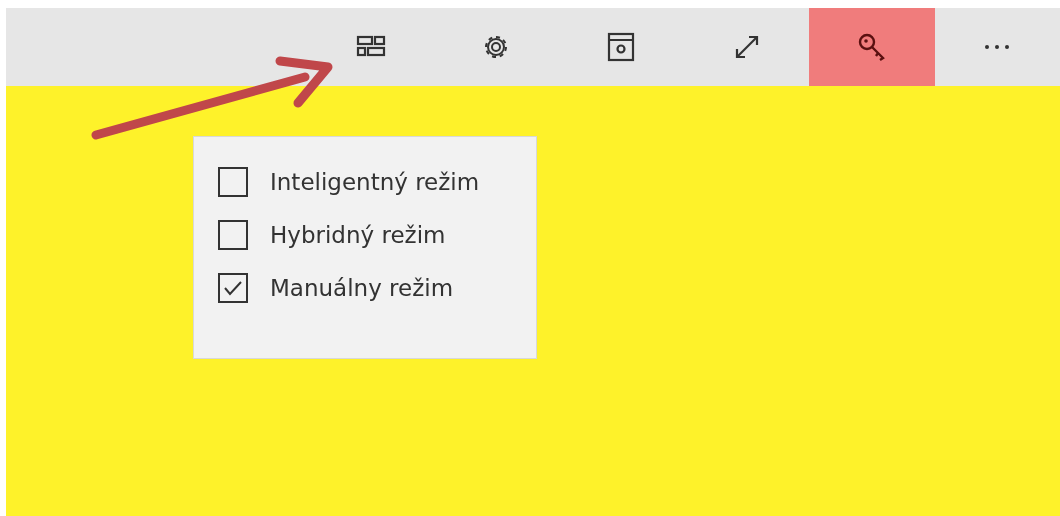 Image resolution: width=1060 pixels, height=516 pixels. What do you see at coordinates (377, 182) in the screenshot?
I see `menu-item: Inteligentný režim` at bounding box center [377, 182].